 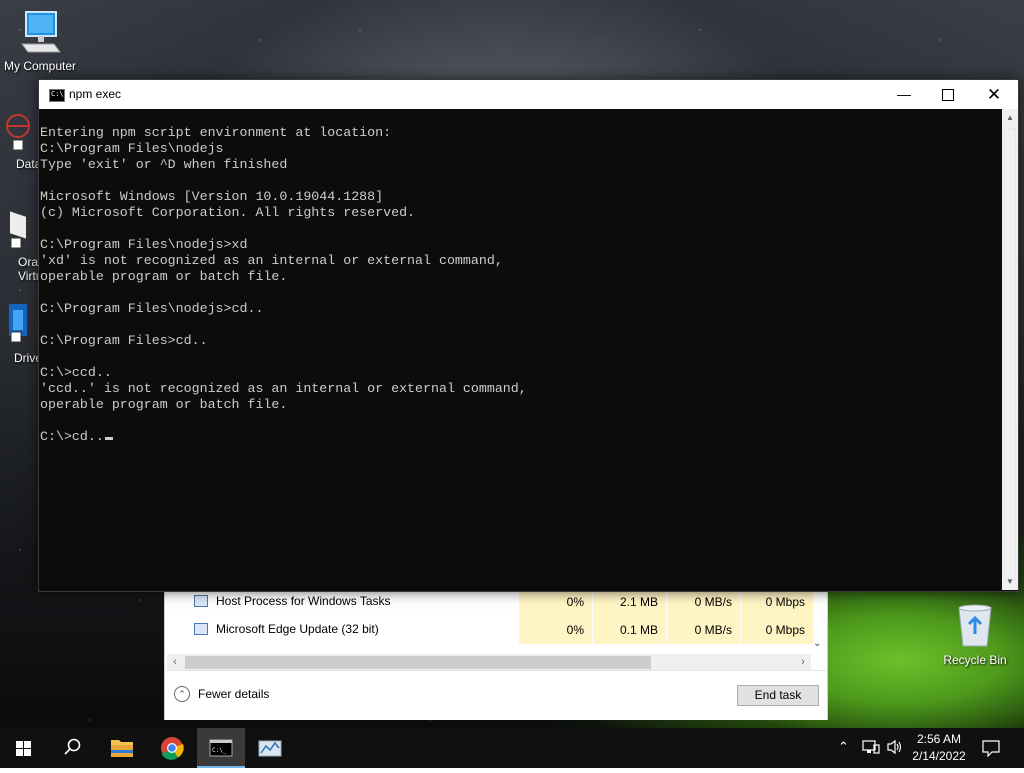 I want to click on scroll-right-icon: ›, so click(x=803, y=662).